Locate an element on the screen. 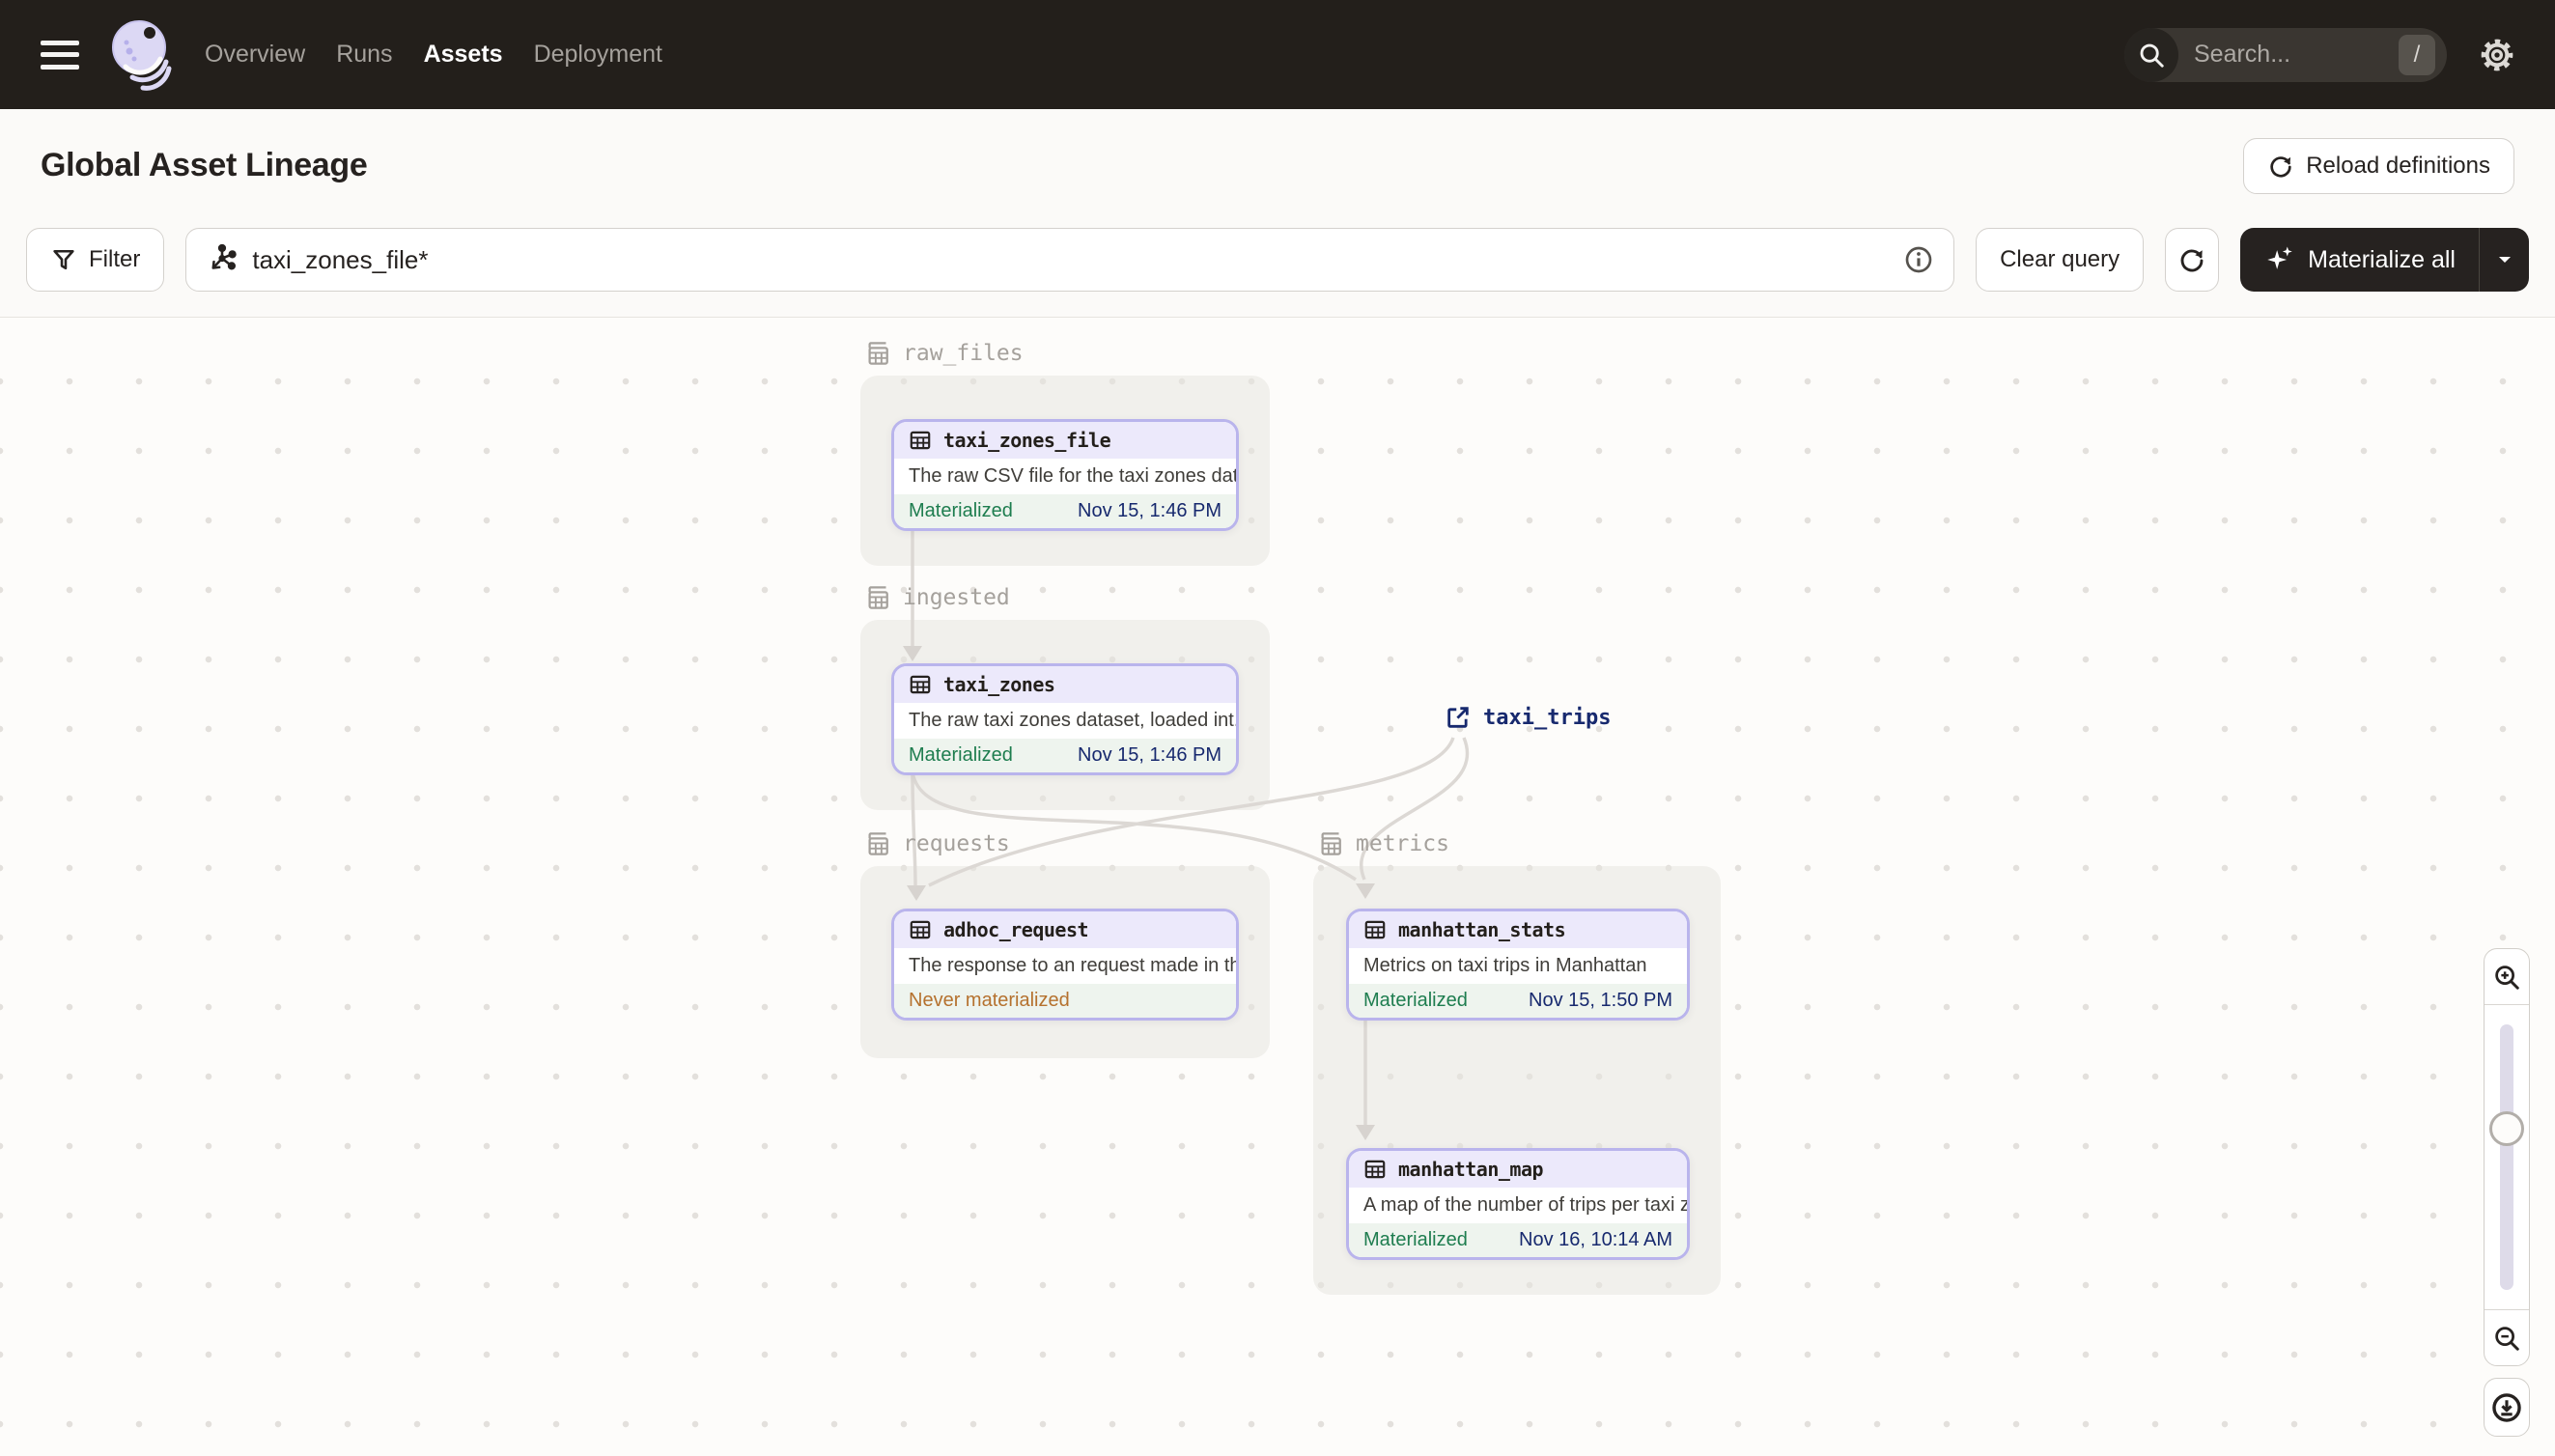 This screenshot has height=1456, width=2555. dagster-logo-icon is located at coordinates (141, 55).